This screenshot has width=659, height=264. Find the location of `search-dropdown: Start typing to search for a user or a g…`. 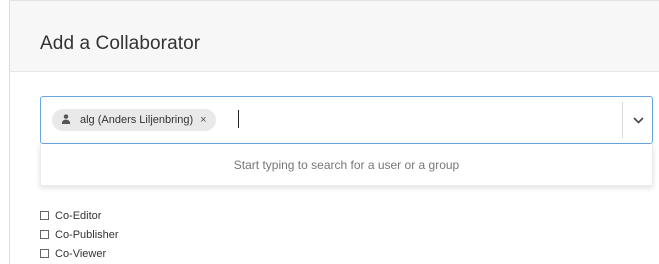

search-dropdown: Start typing to search for a user or a g… is located at coordinates (346, 165).